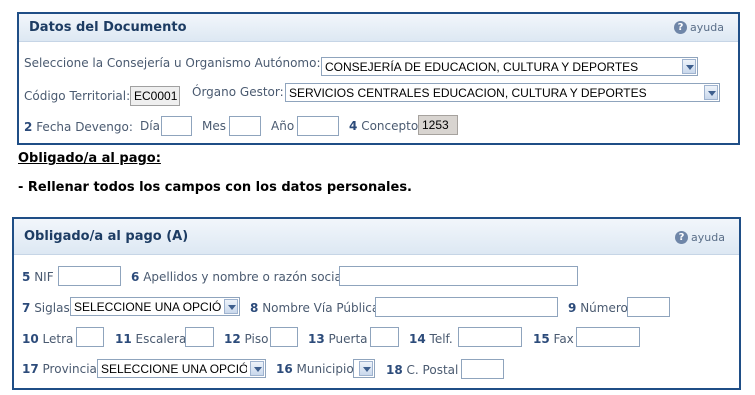 The width and height of the screenshot is (755, 395). I want to click on field-number: 17, so click(30, 369).